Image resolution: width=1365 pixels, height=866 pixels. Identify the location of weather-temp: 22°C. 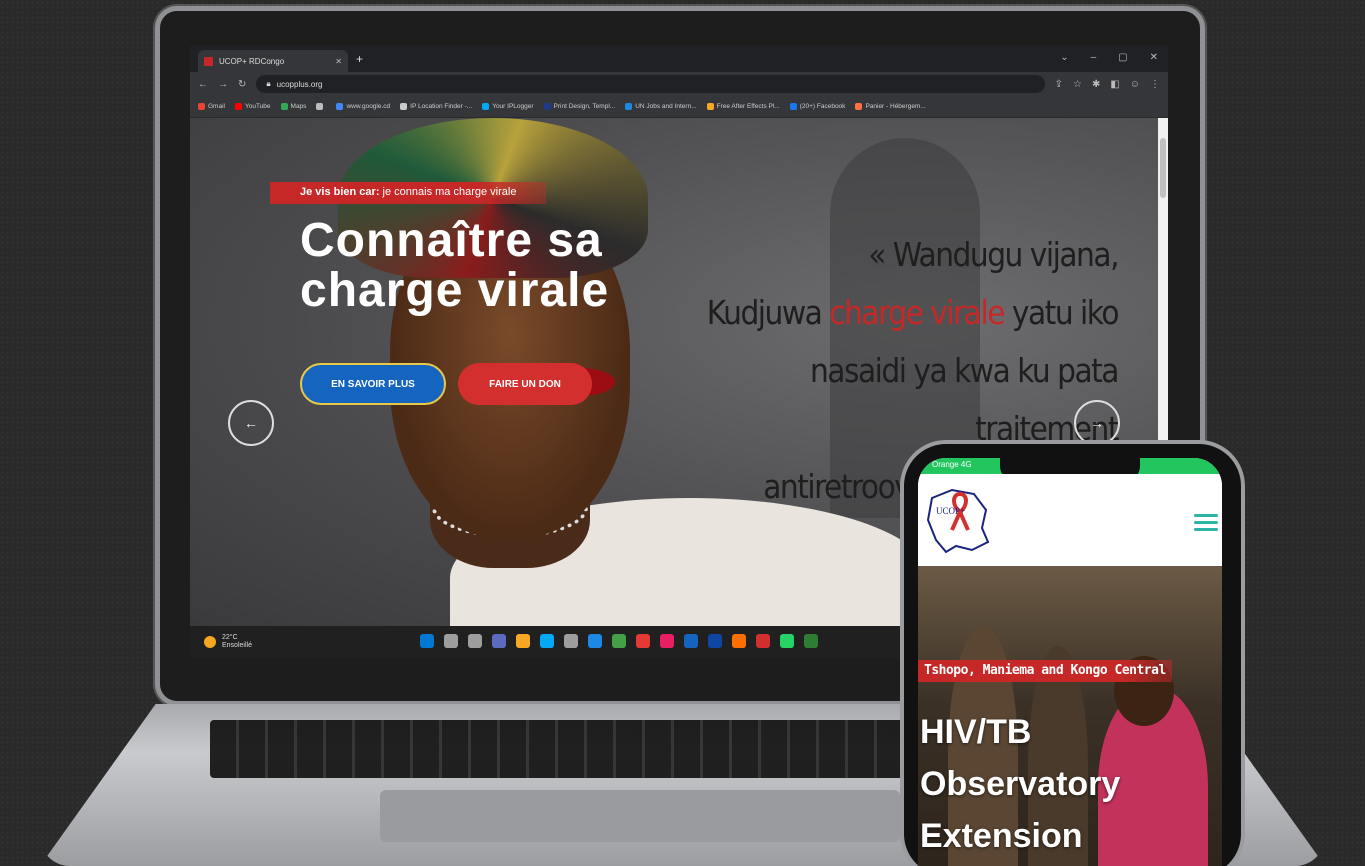
(230, 637).